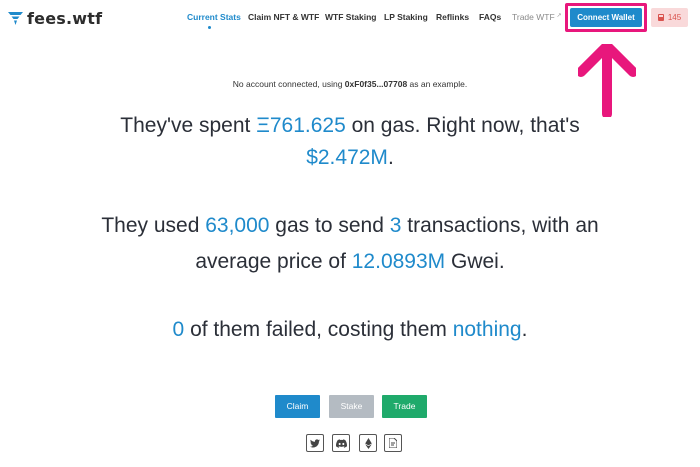 Image resolution: width=700 pixels, height=467 pixels. What do you see at coordinates (15, 18) in the screenshot?
I see `fees-logo-icon` at bounding box center [15, 18].